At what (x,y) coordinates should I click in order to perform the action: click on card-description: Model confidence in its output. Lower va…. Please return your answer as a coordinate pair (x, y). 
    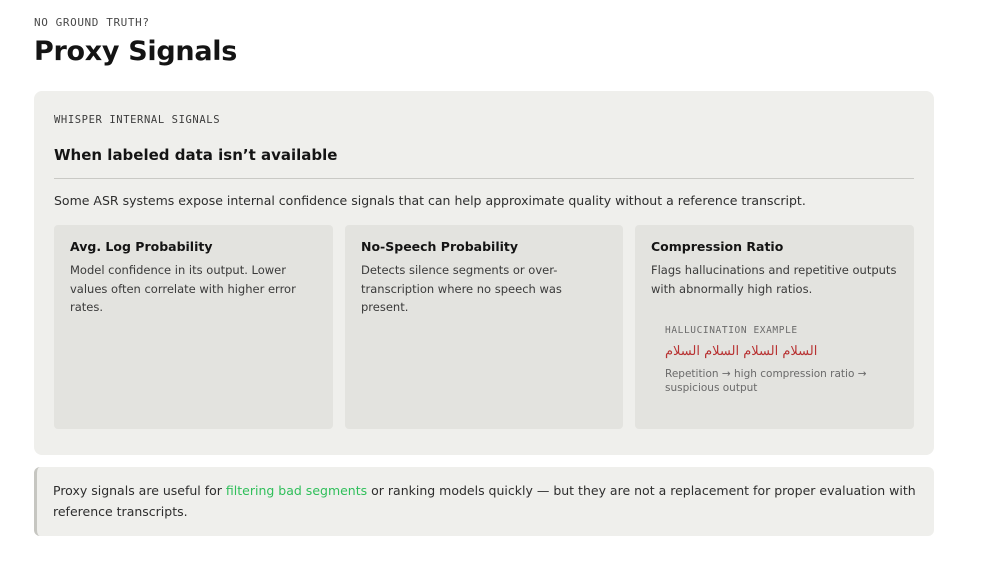
    Looking at the image, I should click on (183, 288).